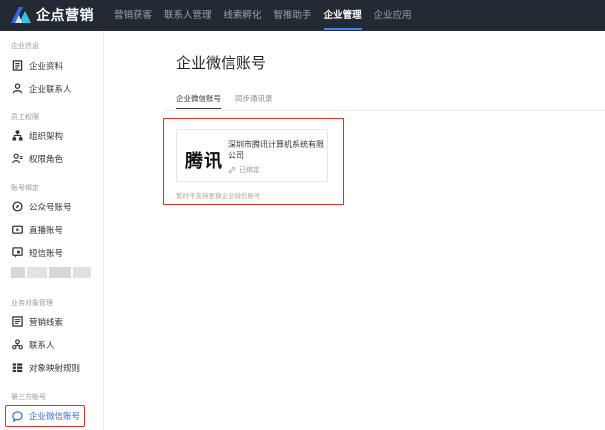 Image resolution: width=605 pixels, height=430 pixels. I want to click on sidebar-item-label: 企业微信账号, so click(55, 417).